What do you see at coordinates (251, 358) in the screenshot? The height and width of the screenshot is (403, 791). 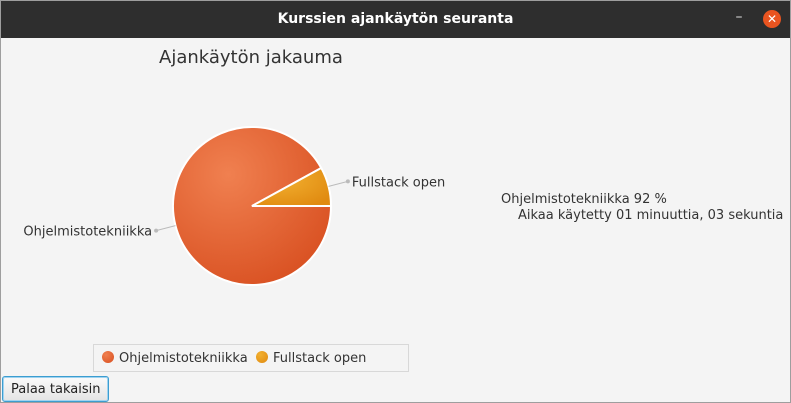 I see `chart-legend: Ohjelmistotekniikka Fullstack open` at bounding box center [251, 358].